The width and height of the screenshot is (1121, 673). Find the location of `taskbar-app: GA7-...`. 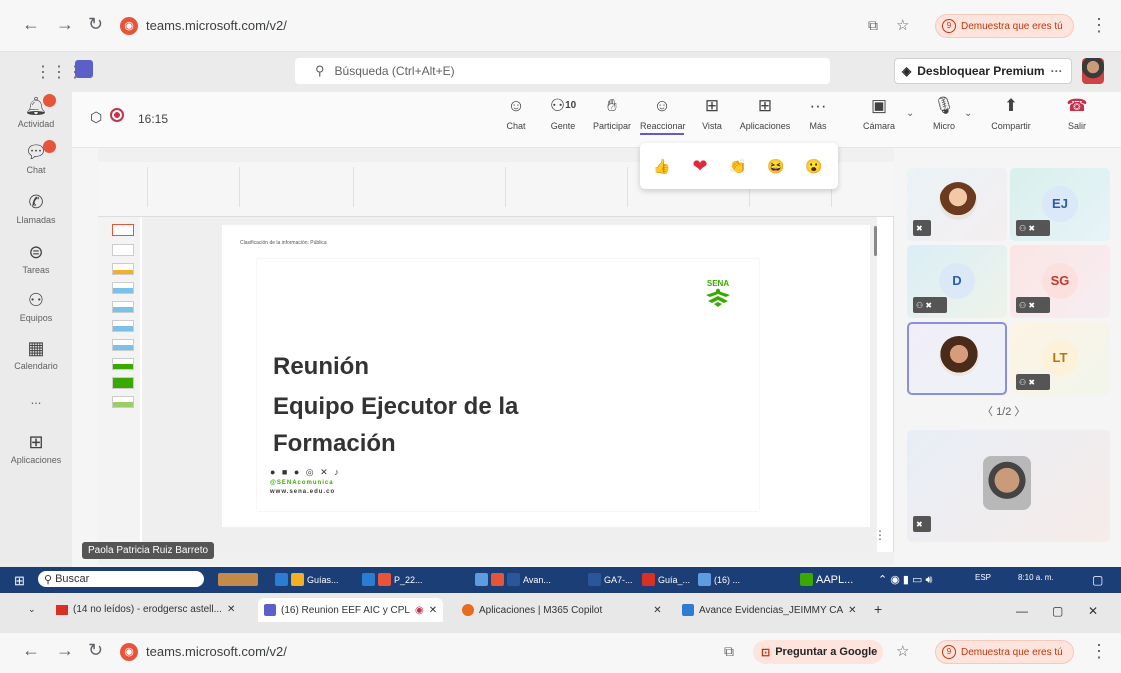

taskbar-app: GA7-... is located at coordinates (610, 579).